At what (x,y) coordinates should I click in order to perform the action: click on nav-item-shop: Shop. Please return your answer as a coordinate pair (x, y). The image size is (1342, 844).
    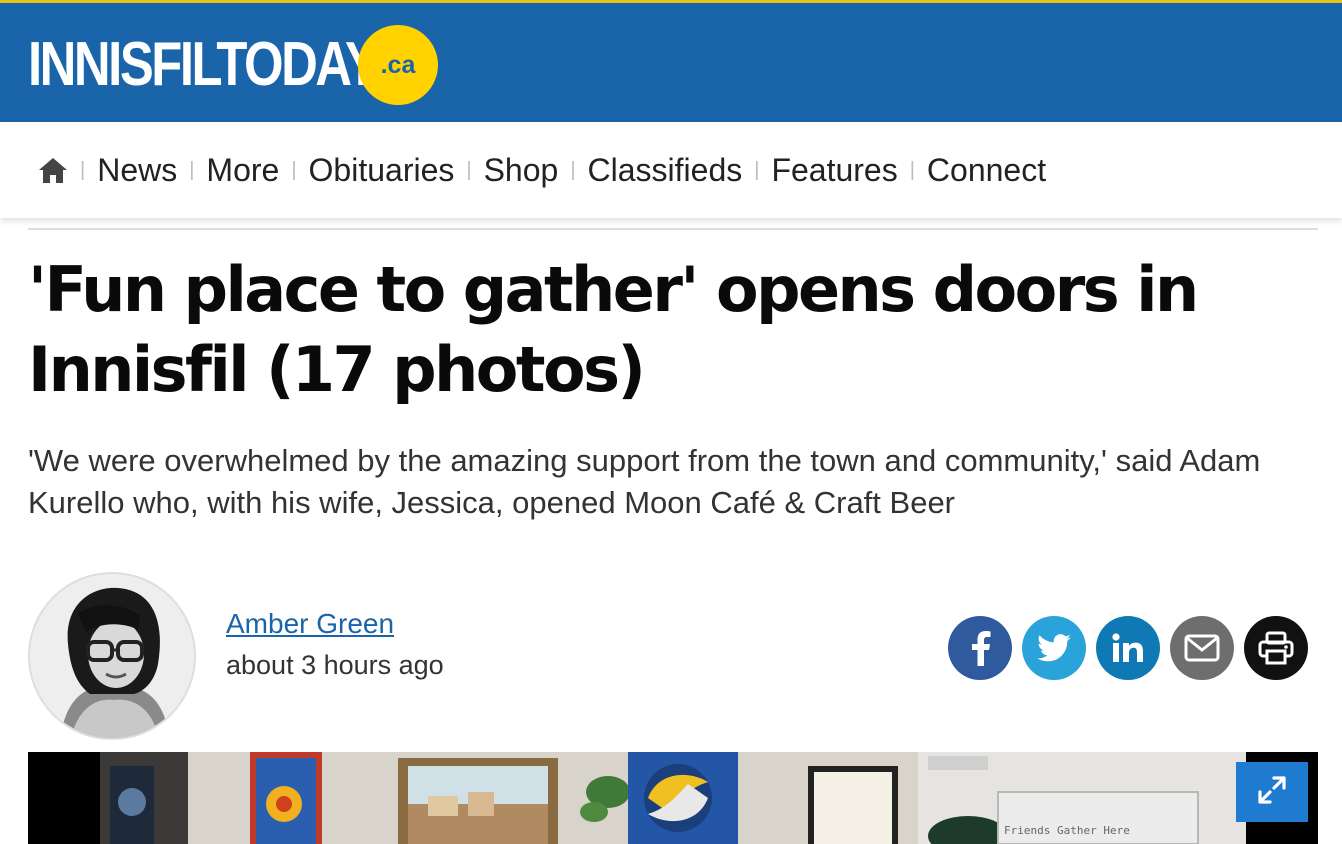
    Looking at the image, I should click on (521, 170).